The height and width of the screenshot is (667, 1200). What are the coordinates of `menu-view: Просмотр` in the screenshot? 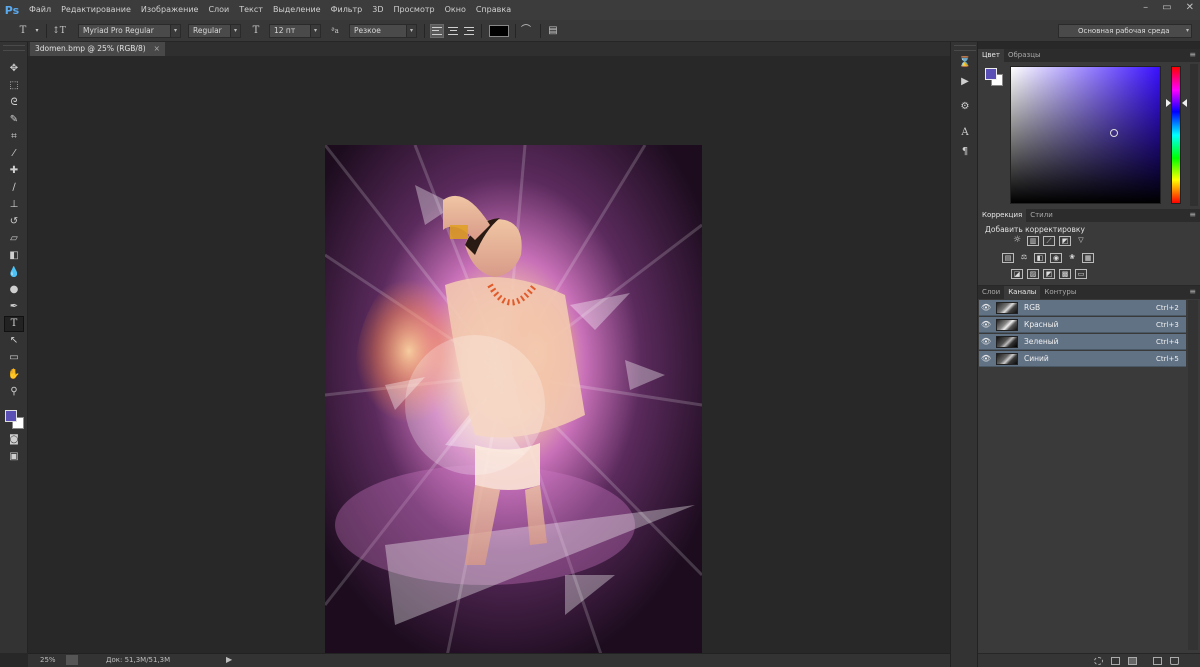 It's located at (414, 10).